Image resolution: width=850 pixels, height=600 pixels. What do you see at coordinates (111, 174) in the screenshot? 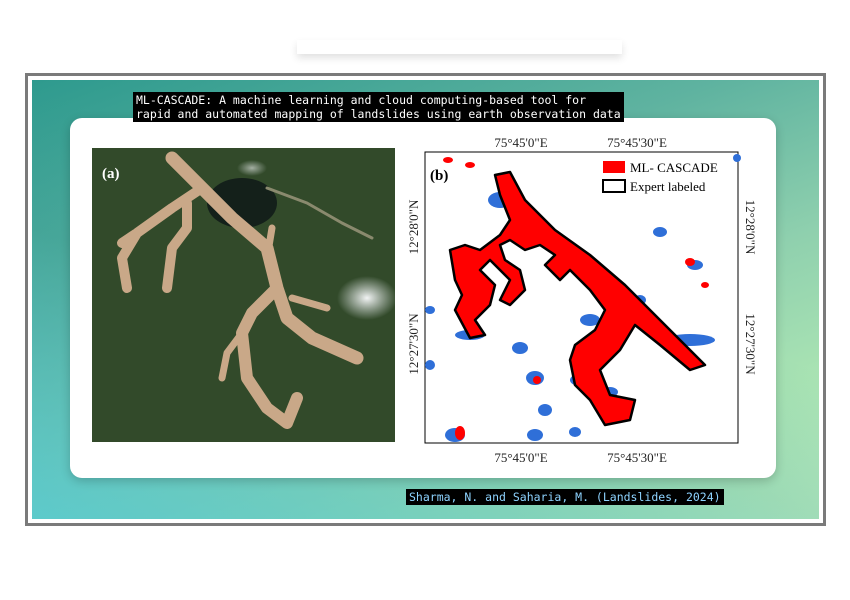
I see `panel-a-label: (a)` at bounding box center [111, 174].